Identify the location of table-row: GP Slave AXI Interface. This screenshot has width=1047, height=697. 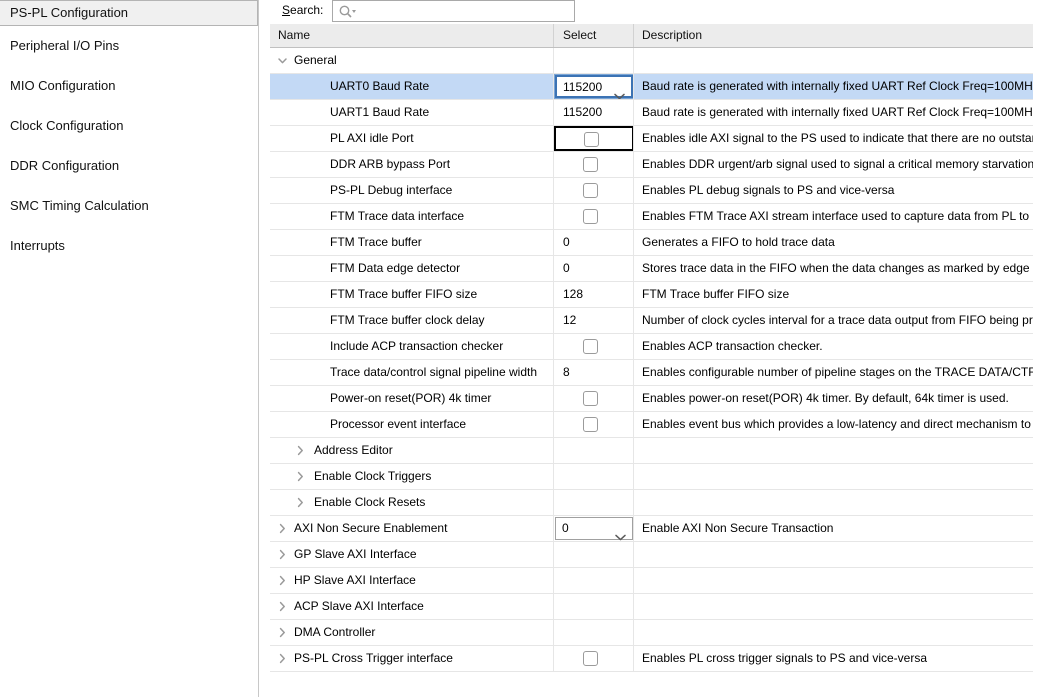
(651, 555).